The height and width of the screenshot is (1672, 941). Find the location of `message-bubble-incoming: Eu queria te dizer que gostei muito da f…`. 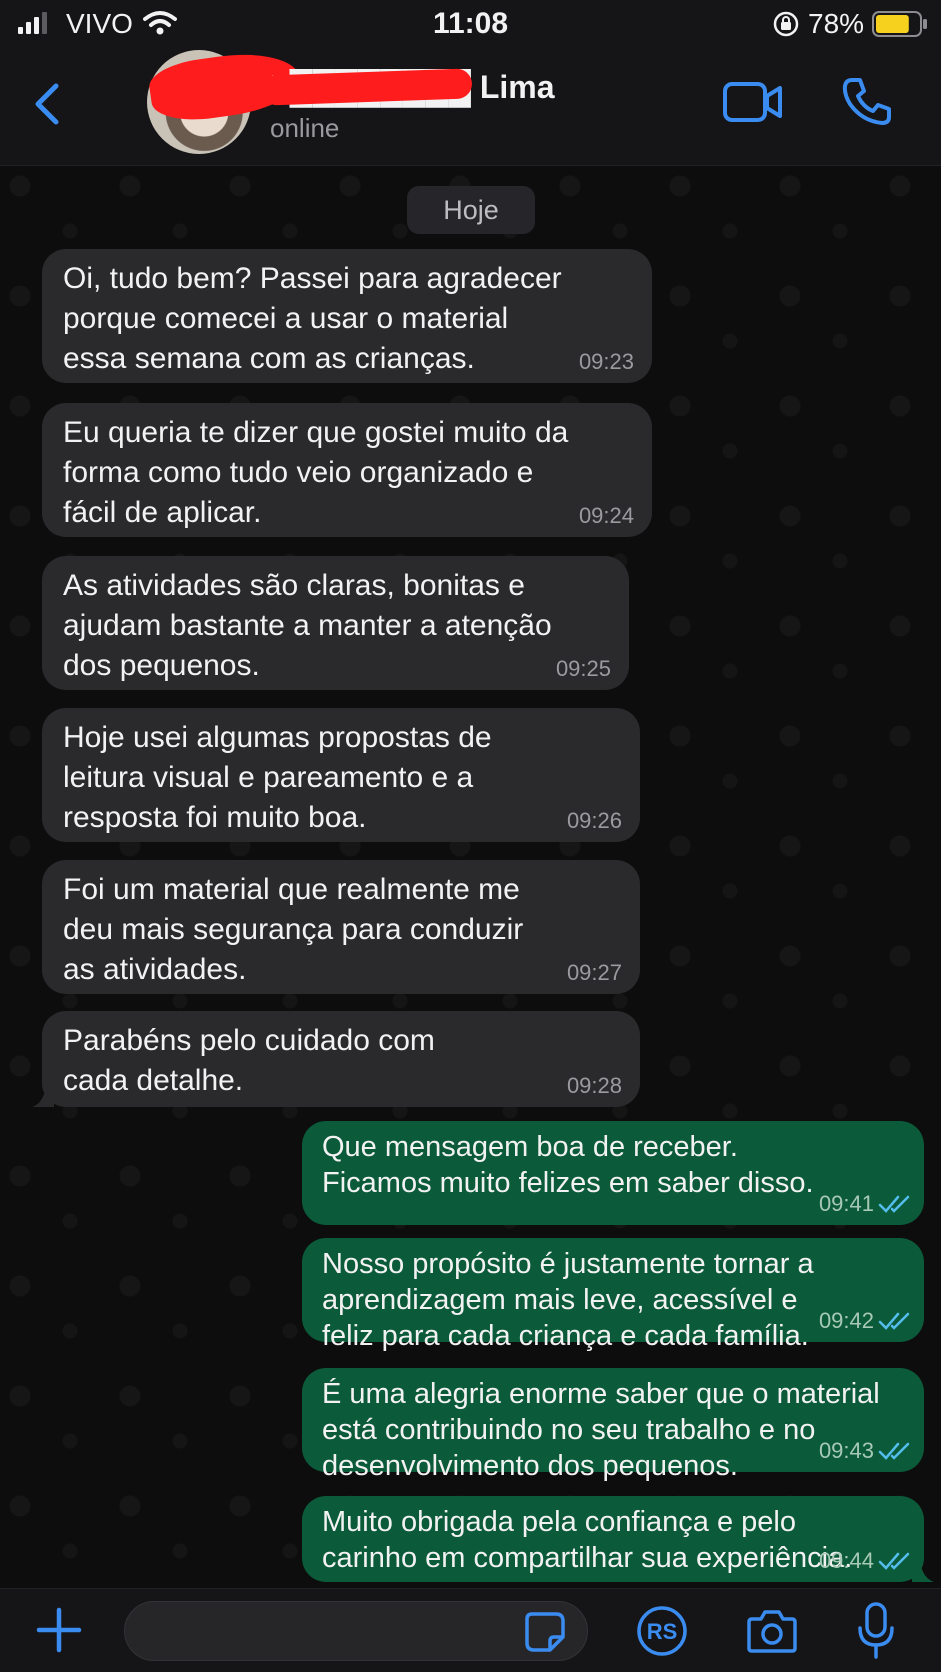

message-bubble-incoming: Eu queria te dizer que gostei muito da f… is located at coordinates (347, 470).